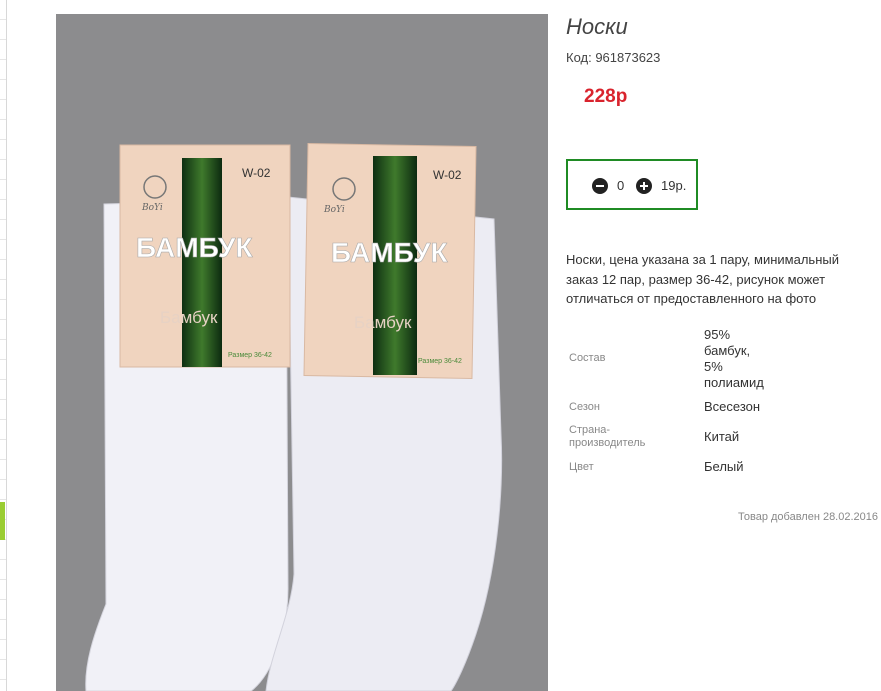  I want to click on spec-country-label: Страна- производитель, so click(607, 437).